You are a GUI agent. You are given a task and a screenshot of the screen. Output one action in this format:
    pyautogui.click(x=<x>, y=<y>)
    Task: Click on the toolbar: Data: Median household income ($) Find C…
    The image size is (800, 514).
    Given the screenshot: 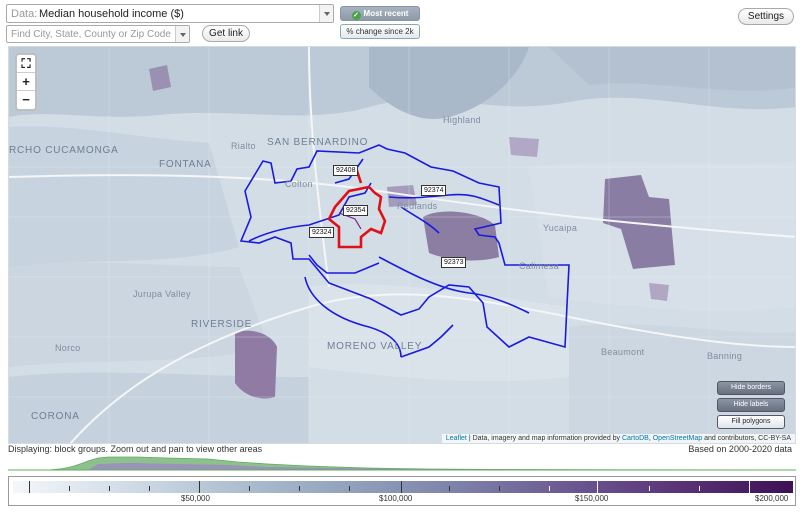 What is the action you would take?
    pyautogui.click(x=400, y=23)
    